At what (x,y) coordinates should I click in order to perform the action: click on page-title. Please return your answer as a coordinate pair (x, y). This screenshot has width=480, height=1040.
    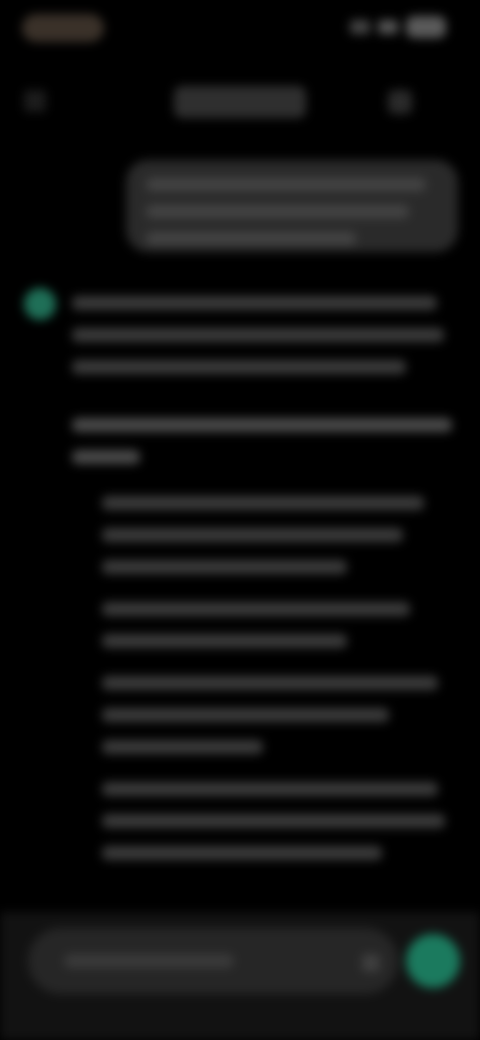
    Looking at the image, I should click on (240, 102).